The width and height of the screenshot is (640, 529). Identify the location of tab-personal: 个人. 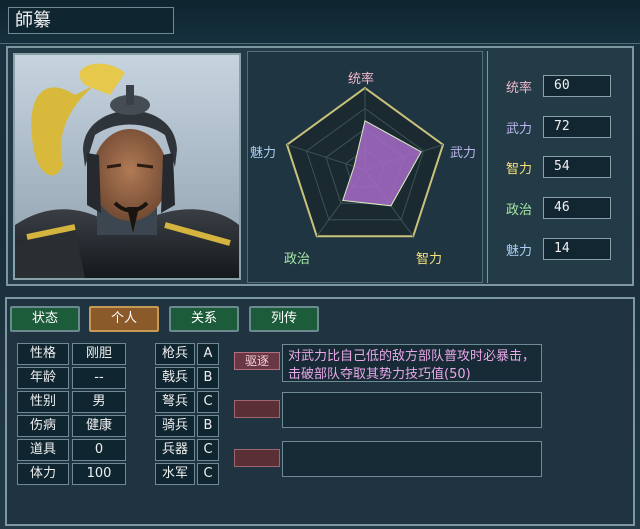
(124, 319).